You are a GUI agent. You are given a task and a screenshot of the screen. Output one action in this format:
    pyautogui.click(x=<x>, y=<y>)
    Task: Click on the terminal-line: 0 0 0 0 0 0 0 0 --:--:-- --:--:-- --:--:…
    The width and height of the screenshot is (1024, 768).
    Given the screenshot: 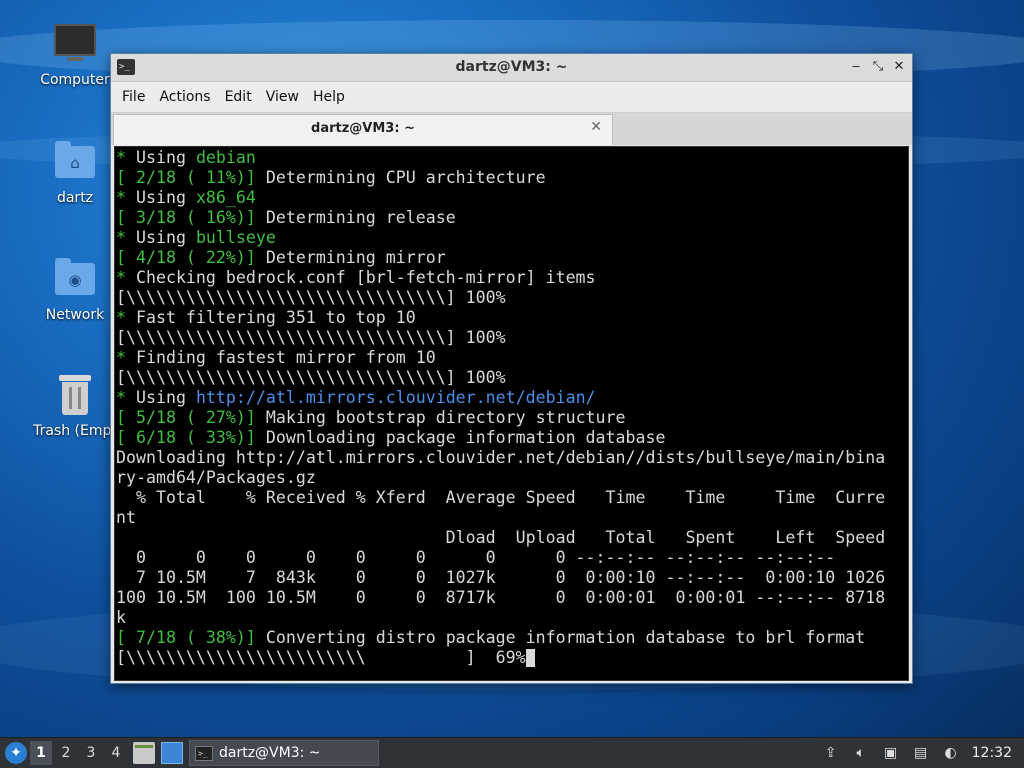 What is the action you would take?
    pyautogui.click(x=512, y=558)
    